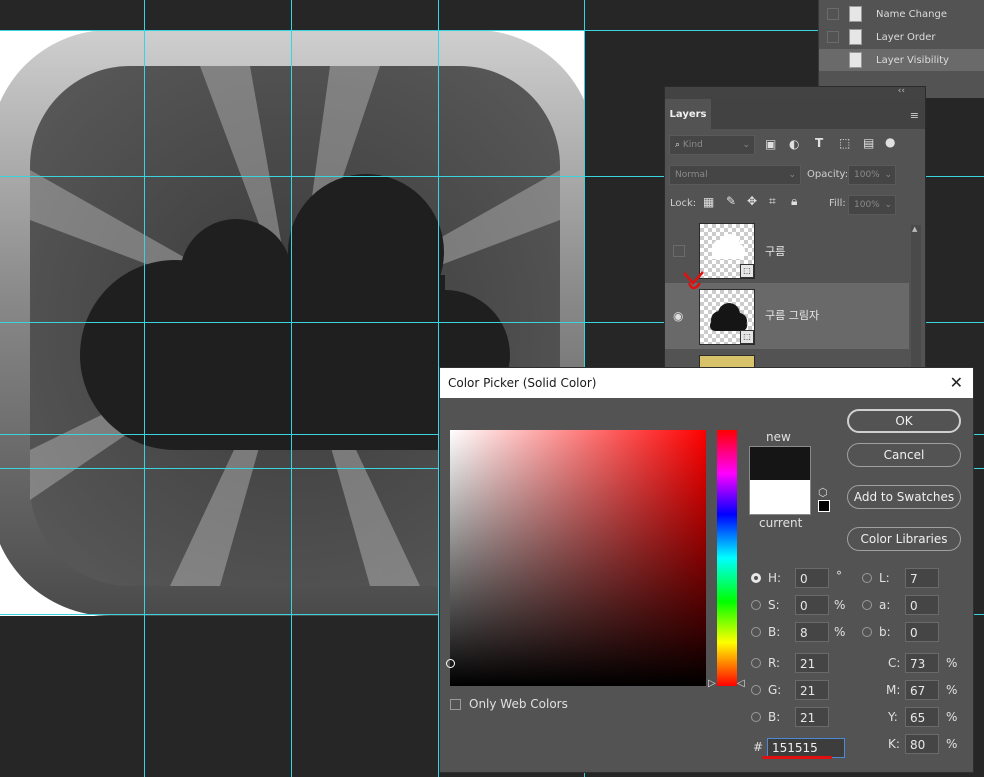 The image size is (984, 777). I want to click on layer-name: 구름, so click(775, 251).